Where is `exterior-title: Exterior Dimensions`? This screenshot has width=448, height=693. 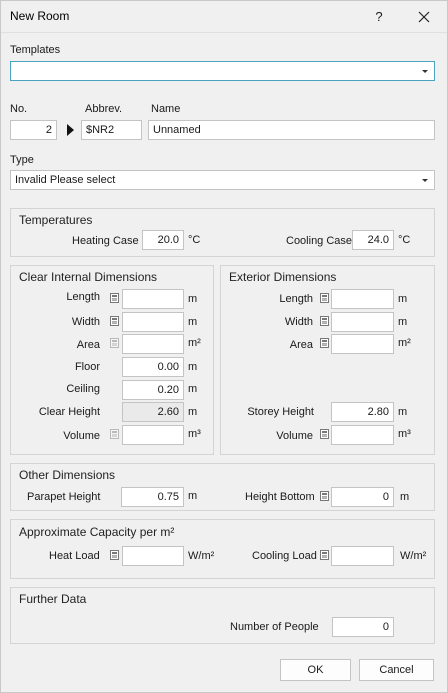
exterior-title: Exterior Dimensions is located at coordinates (283, 277).